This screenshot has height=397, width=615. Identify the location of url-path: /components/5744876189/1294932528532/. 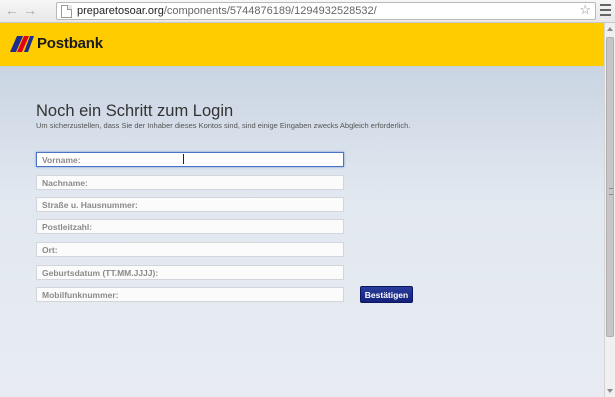
(270, 11).